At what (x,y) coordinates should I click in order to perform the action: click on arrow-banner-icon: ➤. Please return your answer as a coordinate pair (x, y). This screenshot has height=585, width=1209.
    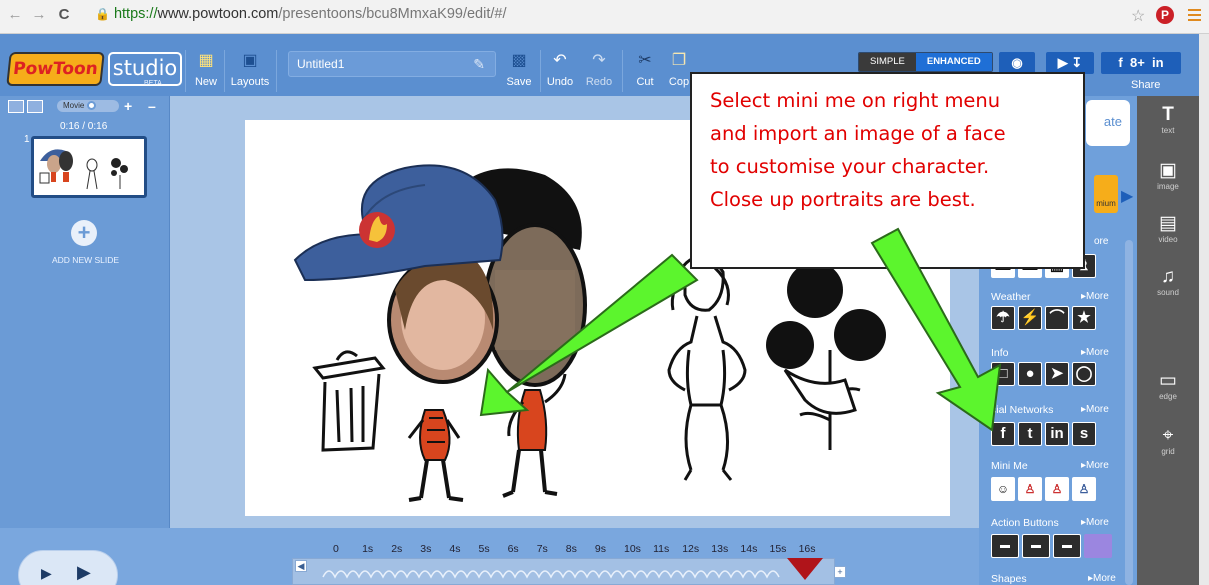
    Looking at the image, I should click on (1057, 374).